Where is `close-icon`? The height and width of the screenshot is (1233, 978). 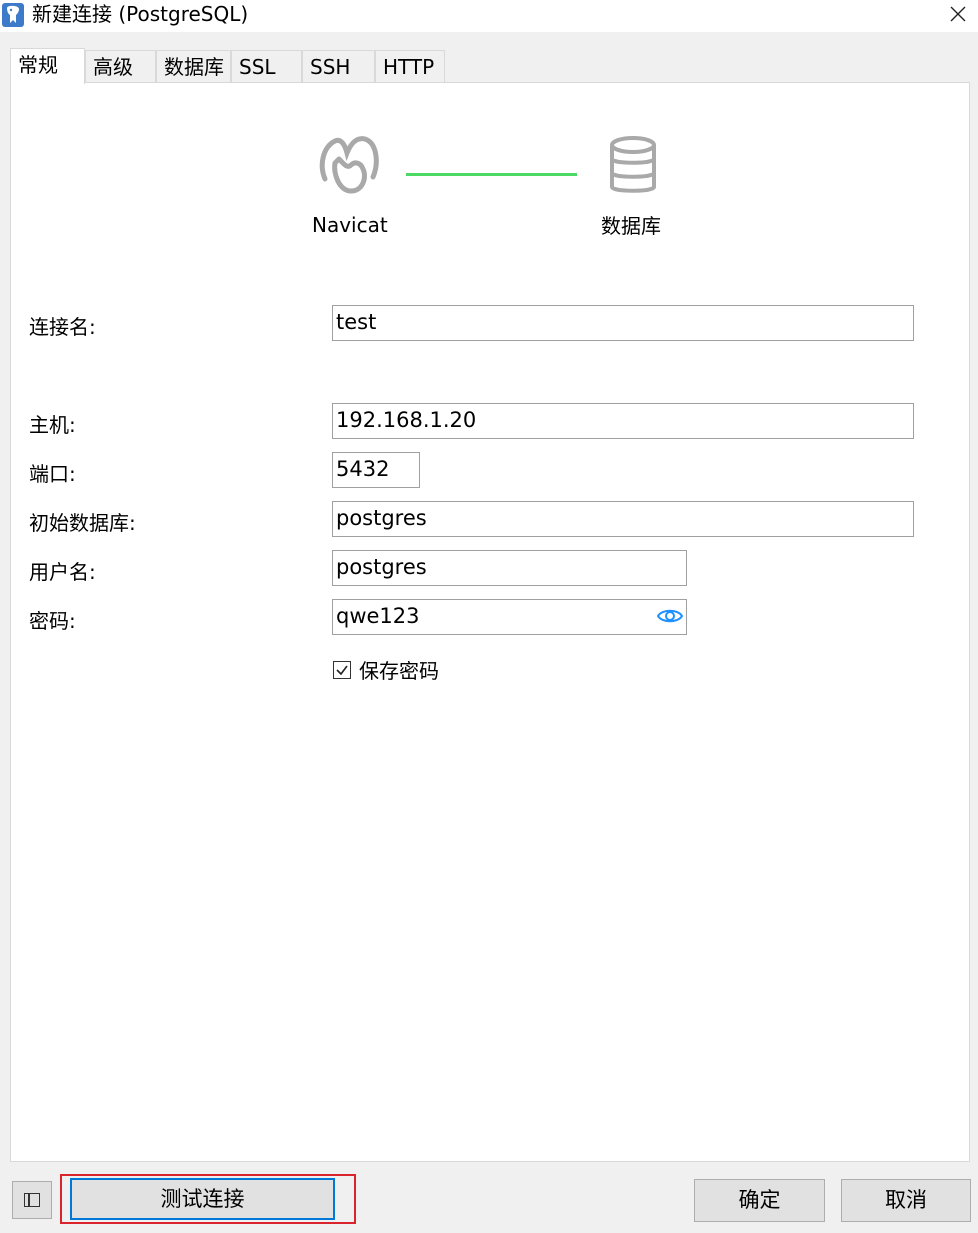
close-icon is located at coordinates (958, 14).